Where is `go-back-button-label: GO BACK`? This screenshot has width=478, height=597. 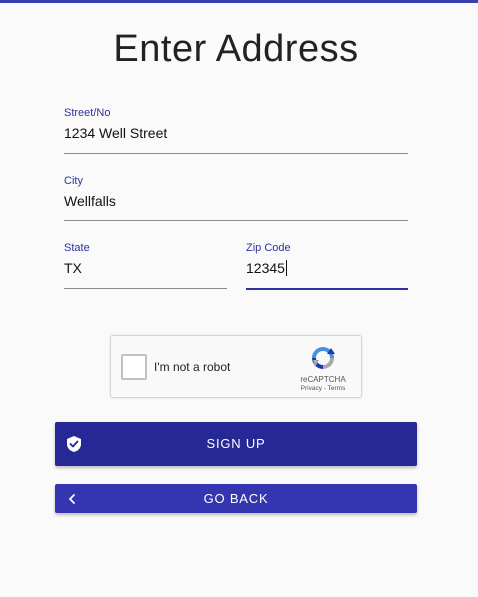 go-back-button-label: GO BACK is located at coordinates (236, 498).